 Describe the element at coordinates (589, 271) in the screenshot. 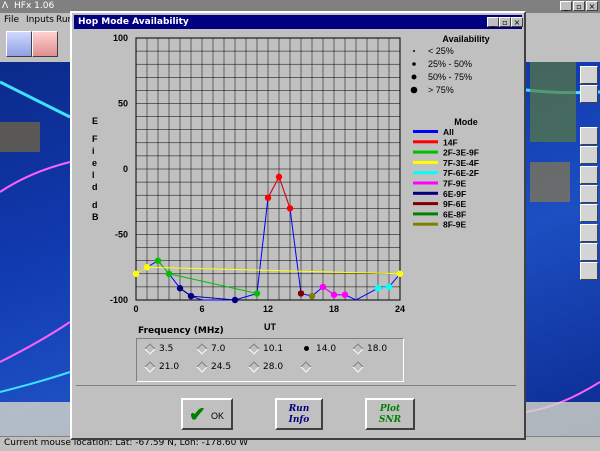

I see `info-tool-icon` at that location.